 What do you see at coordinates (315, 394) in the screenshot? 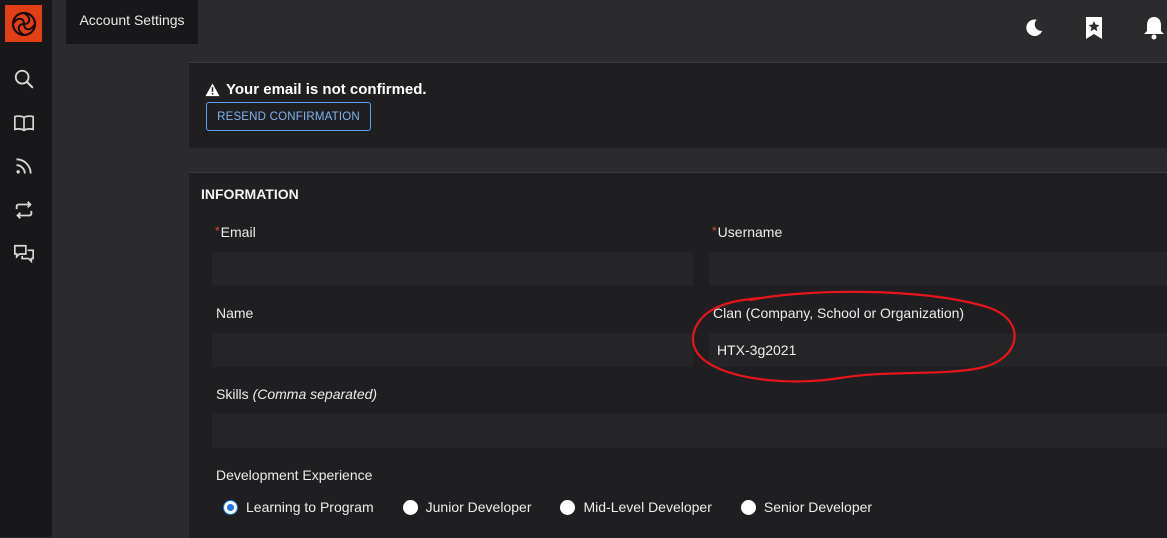
I see `skills-hint: (Comma separated)` at bounding box center [315, 394].